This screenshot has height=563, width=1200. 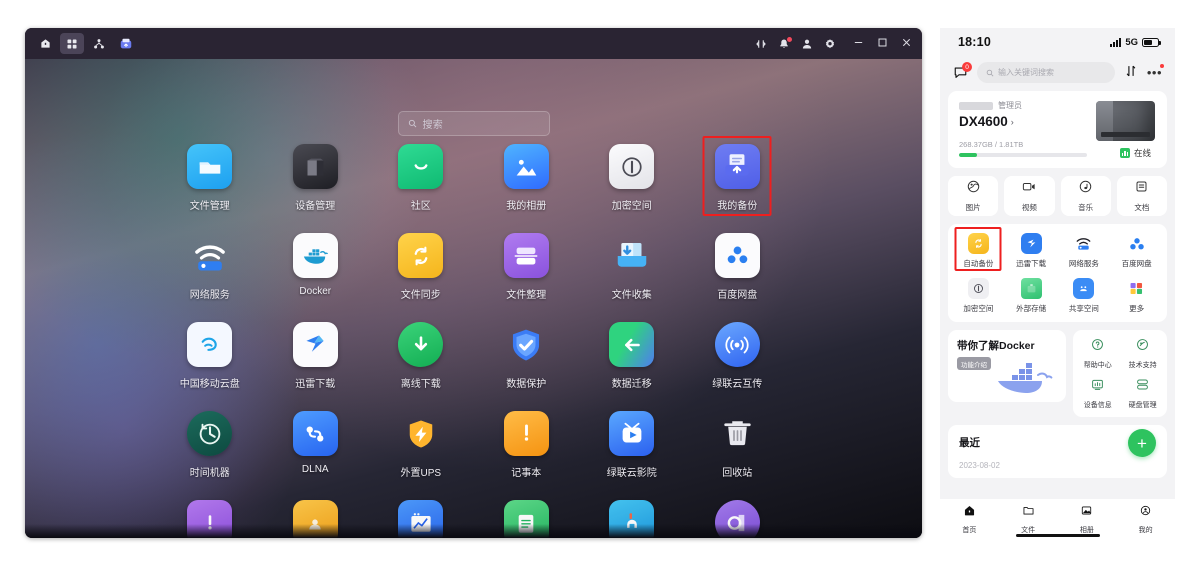 What do you see at coordinates (210, 178) in the screenshot?
I see `app-tile-file-manager: 文件管理` at bounding box center [210, 178].